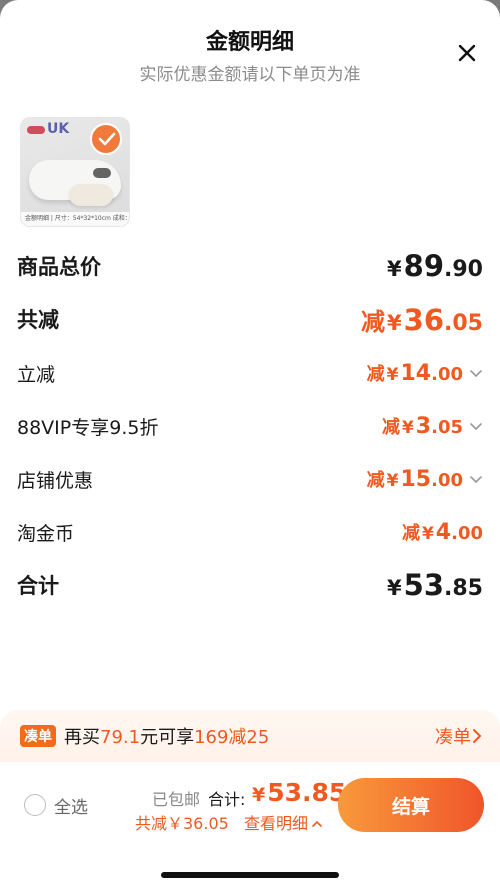 The width and height of the screenshot is (500, 888). I want to click on promo-amount: 79.1, so click(120, 737).